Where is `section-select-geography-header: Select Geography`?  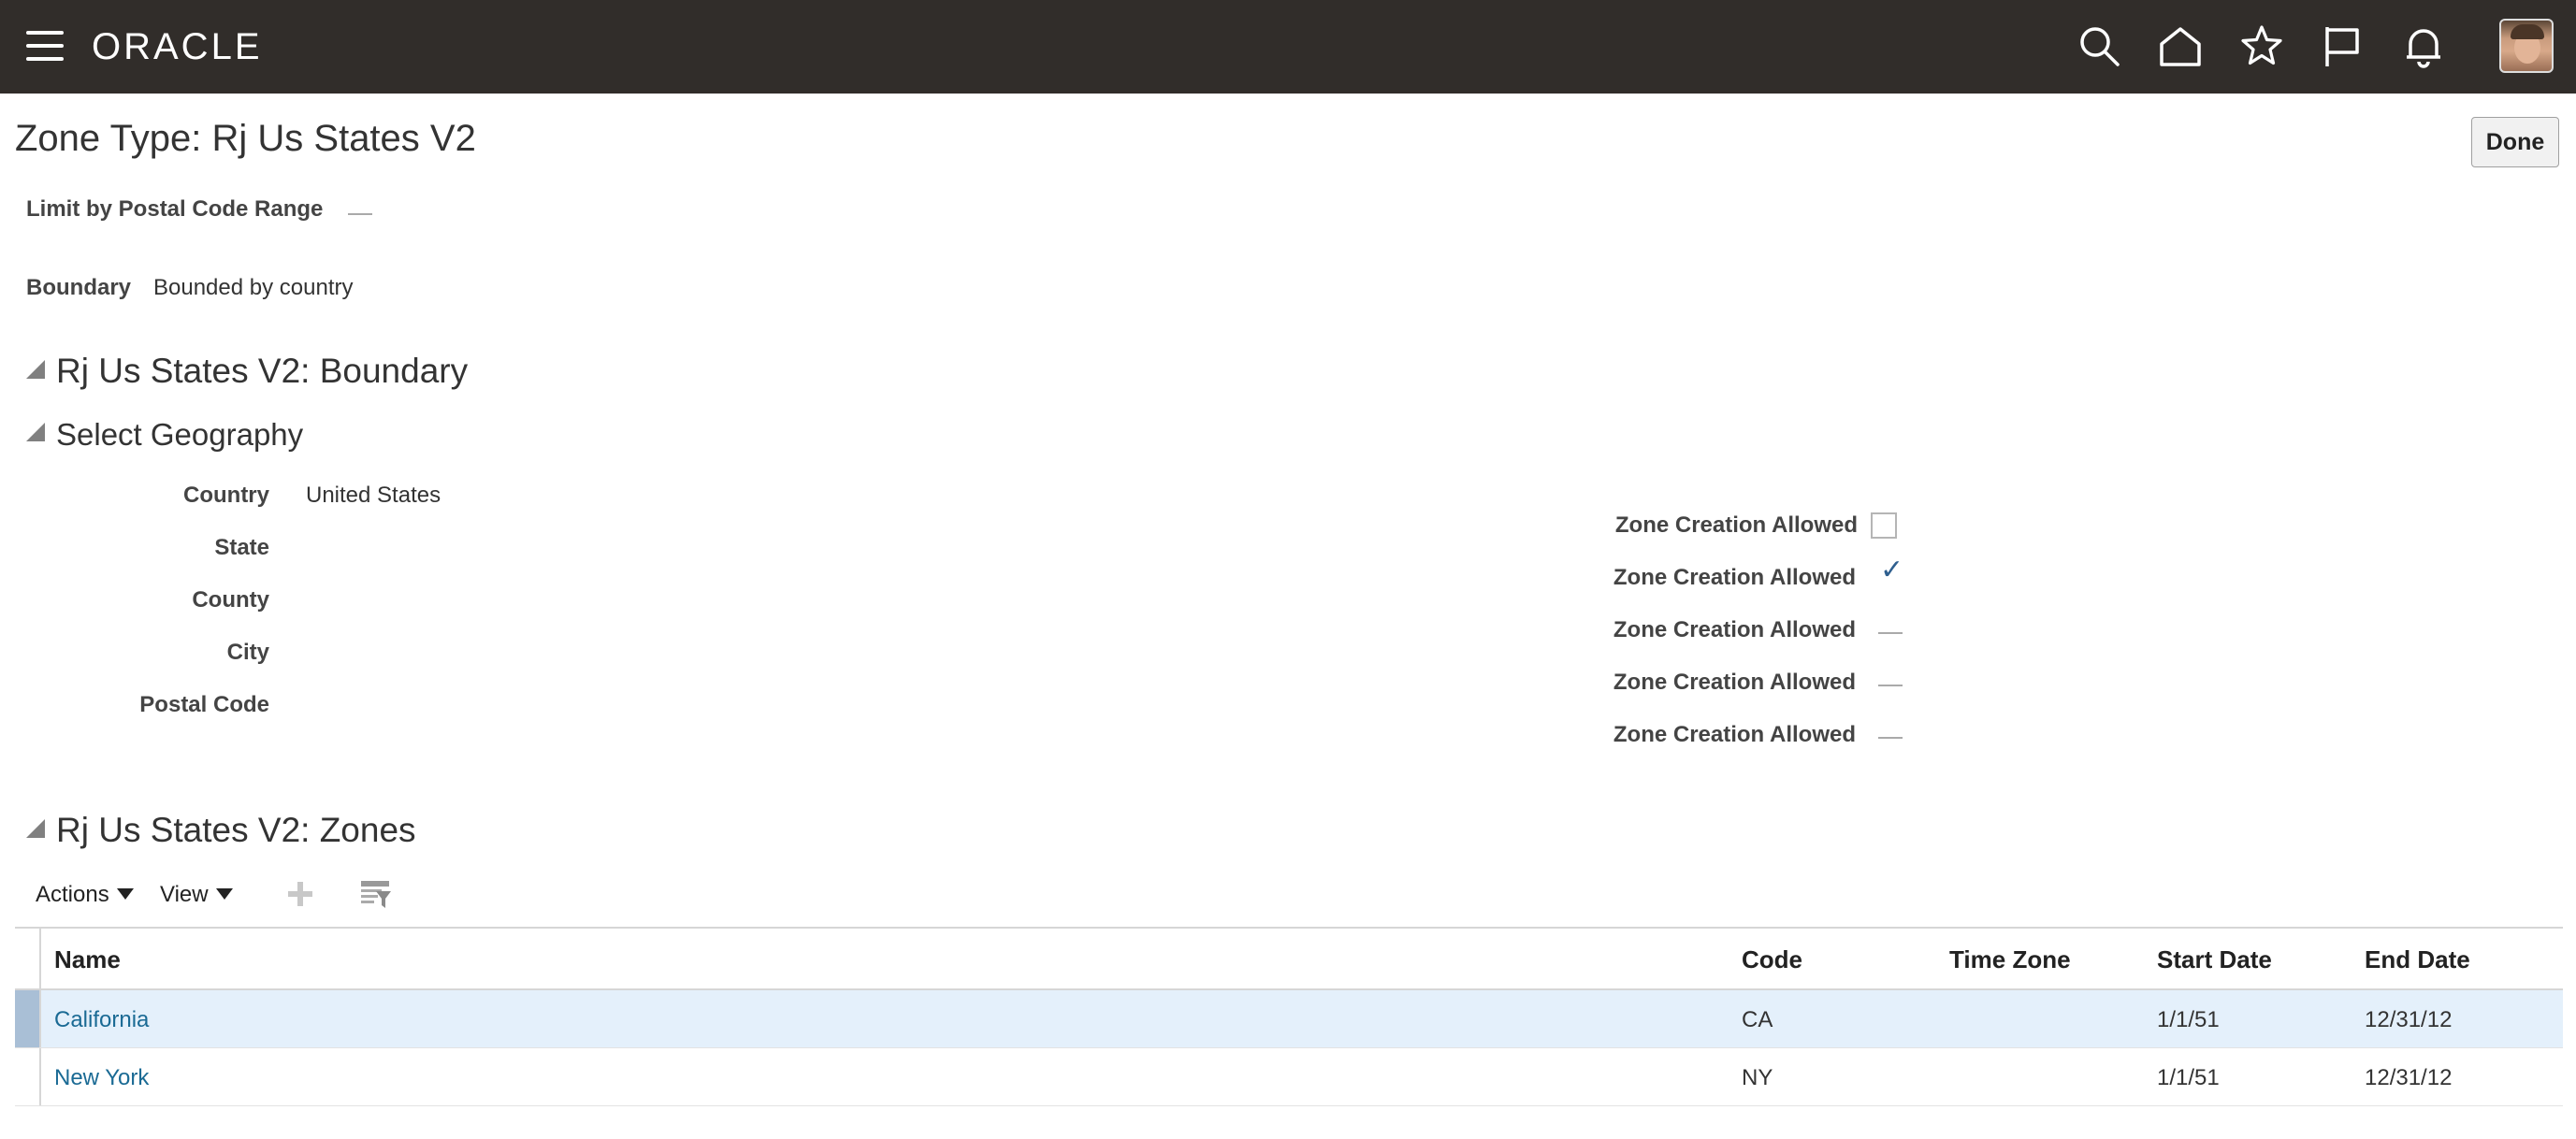
section-select-geography-header: Select Geography is located at coordinates (164, 435).